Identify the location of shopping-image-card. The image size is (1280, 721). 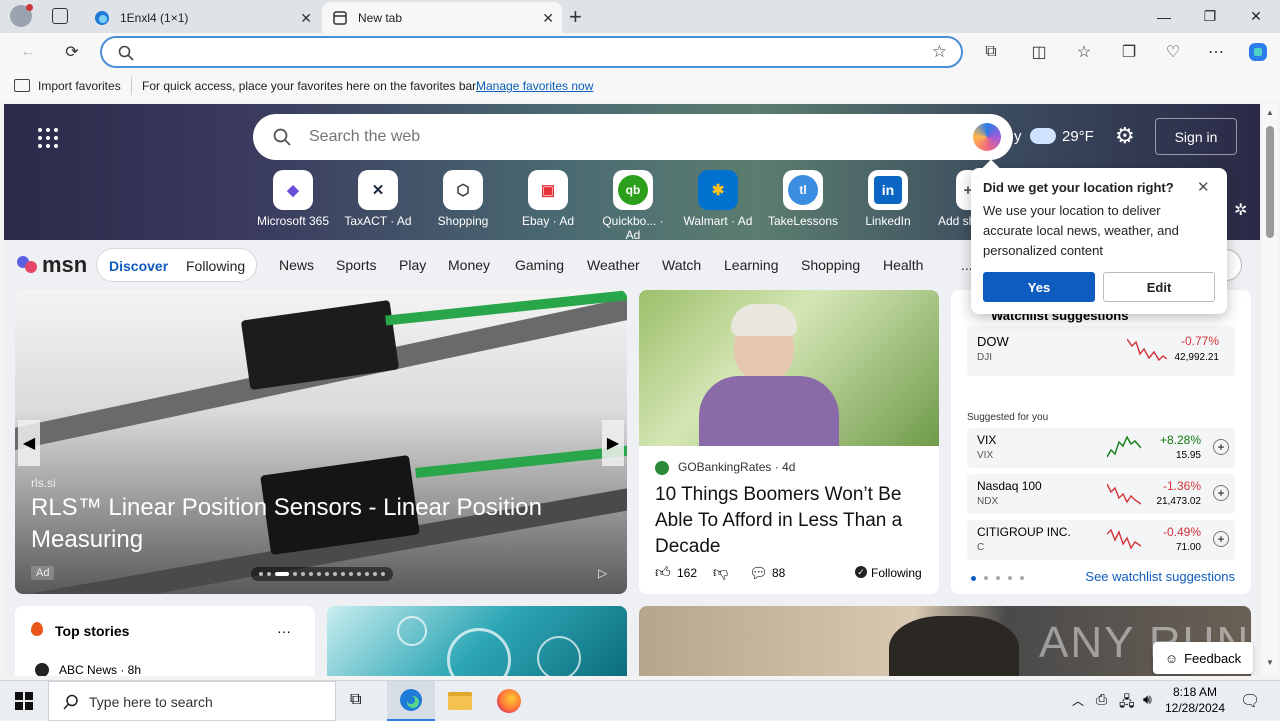
(477, 641).